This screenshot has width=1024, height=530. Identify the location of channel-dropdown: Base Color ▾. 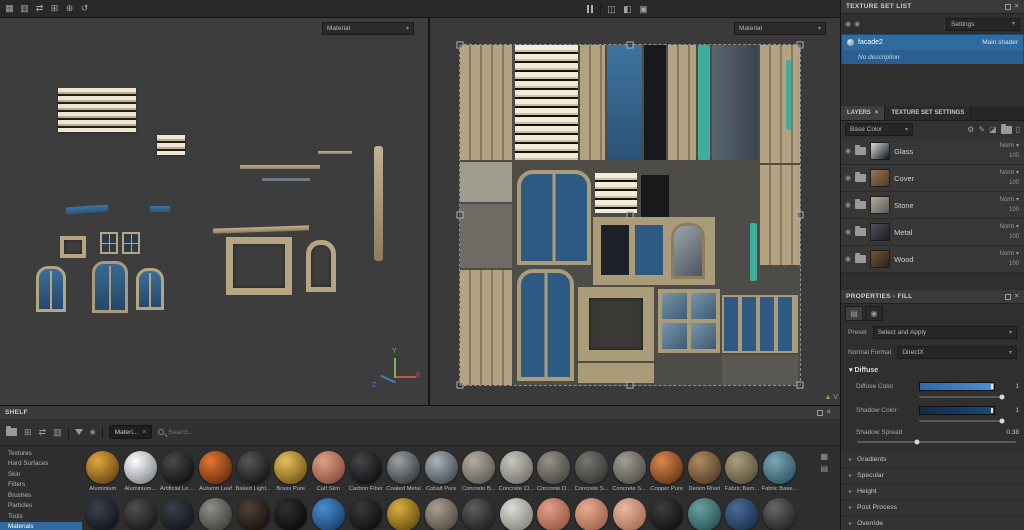
(879, 129).